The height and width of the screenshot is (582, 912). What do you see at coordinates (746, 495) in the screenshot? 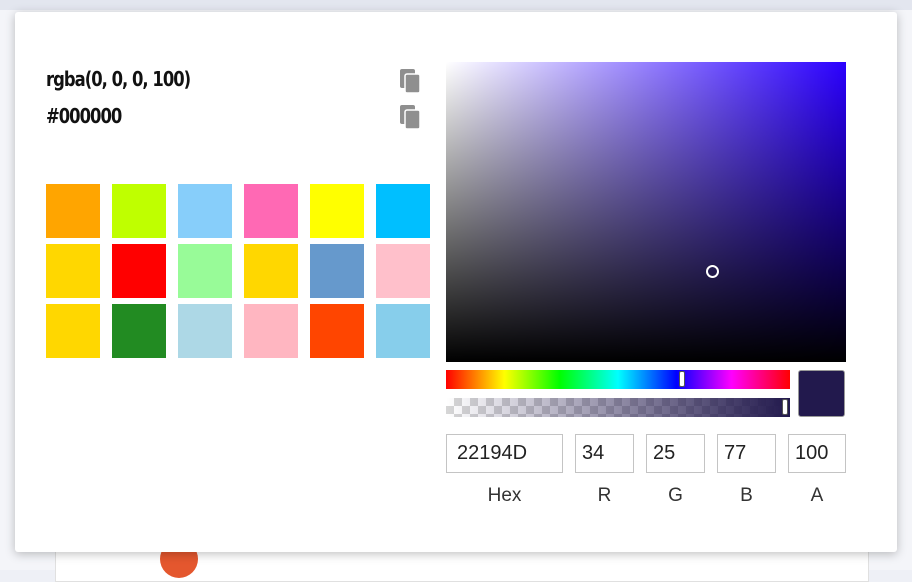
I see `blue-label: B` at bounding box center [746, 495].